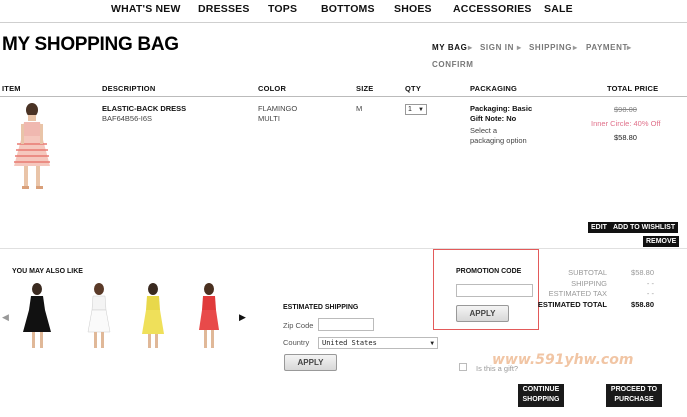 The image size is (687, 417). What do you see at coordinates (365, 88) in the screenshot?
I see `col-size: SIZE` at bounding box center [365, 88].